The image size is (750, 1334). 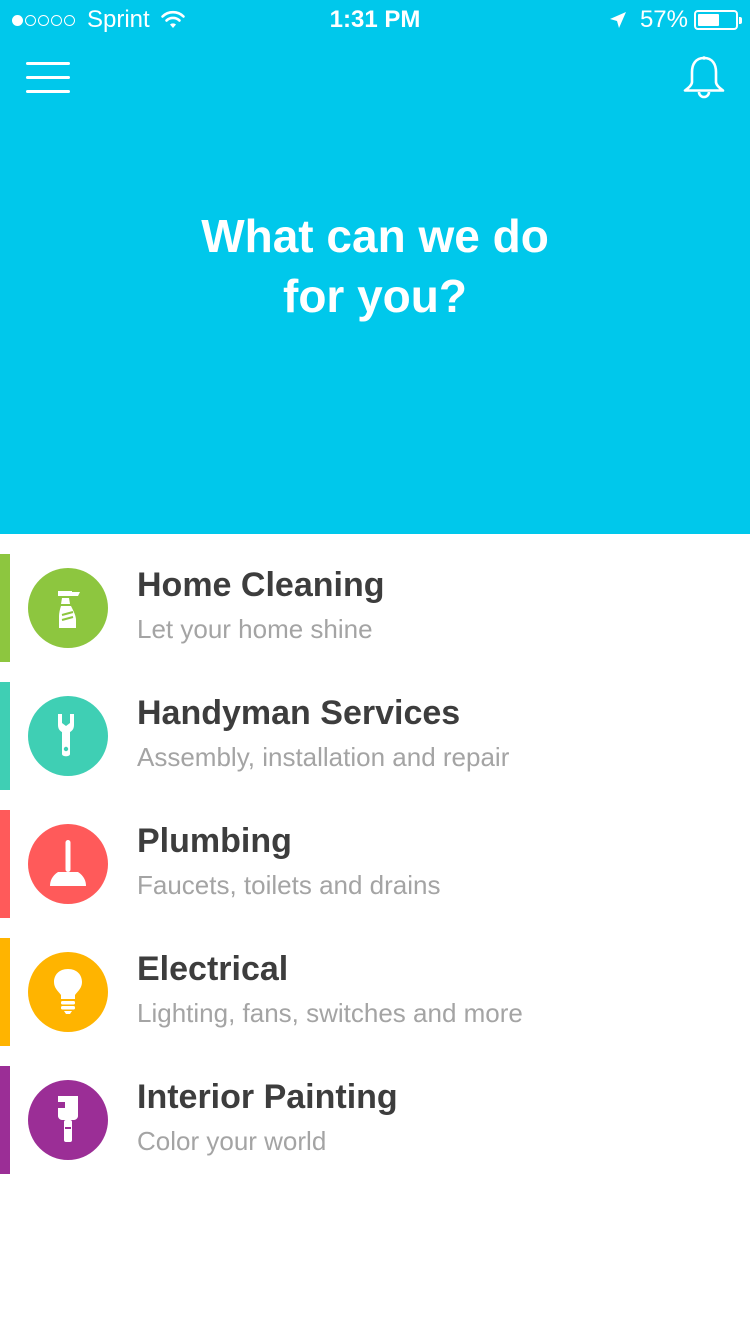 I want to click on service-title: Handyman Services, so click(x=299, y=713).